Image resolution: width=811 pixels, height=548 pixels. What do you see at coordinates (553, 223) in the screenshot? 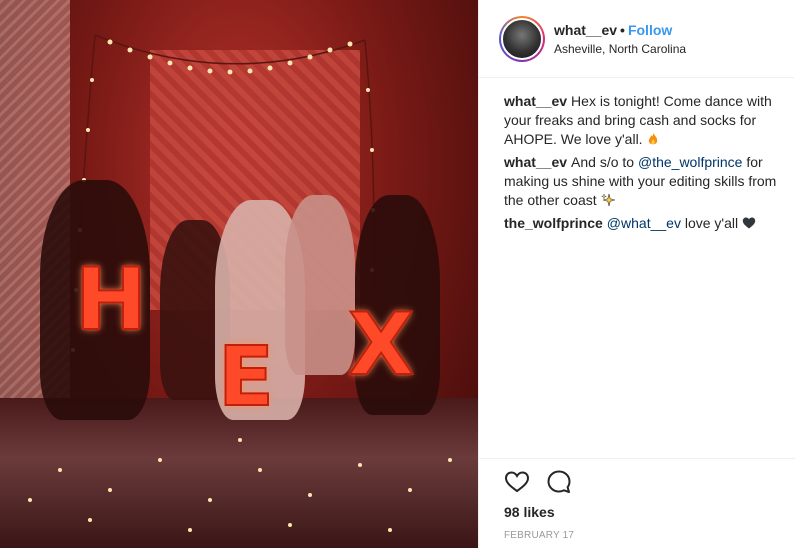
I see `comment-username: the_wolfprince` at bounding box center [553, 223].